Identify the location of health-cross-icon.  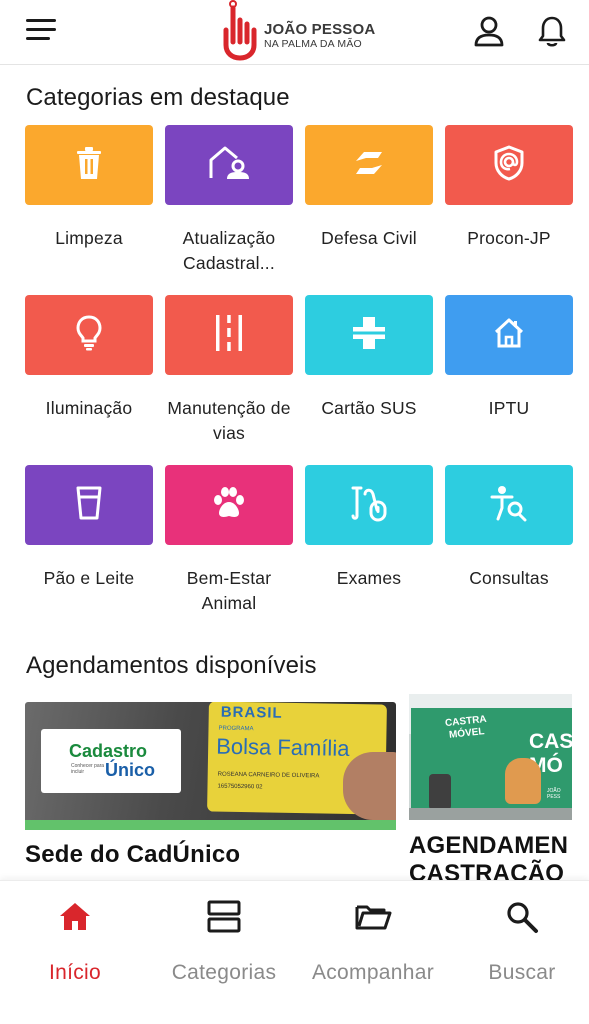
(369, 335).